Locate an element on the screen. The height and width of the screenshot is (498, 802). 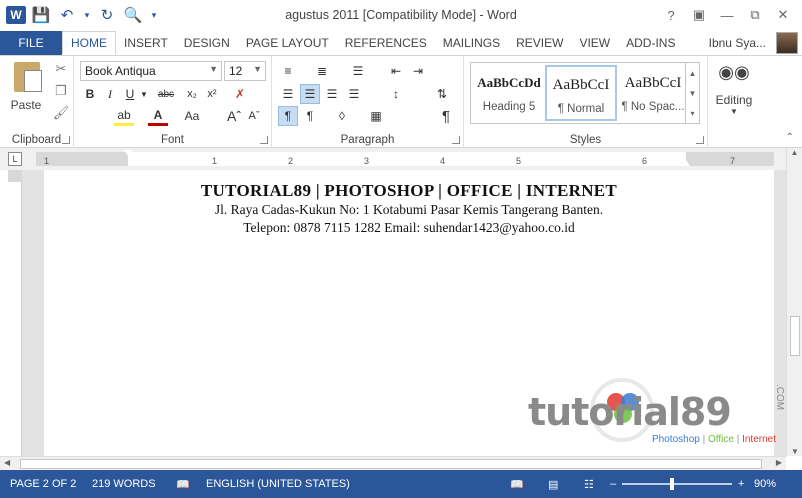
underline-button: U is located at coordinates (130, 94).